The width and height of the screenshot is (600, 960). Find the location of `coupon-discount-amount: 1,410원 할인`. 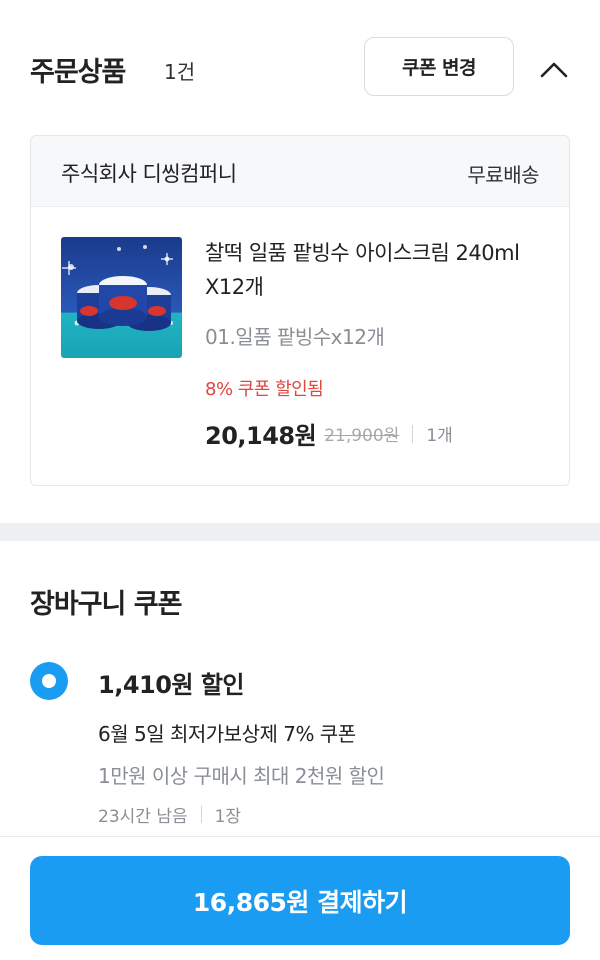

coupon-discount-amount: 1,410원 할인 is located at coordinates (171, 682).